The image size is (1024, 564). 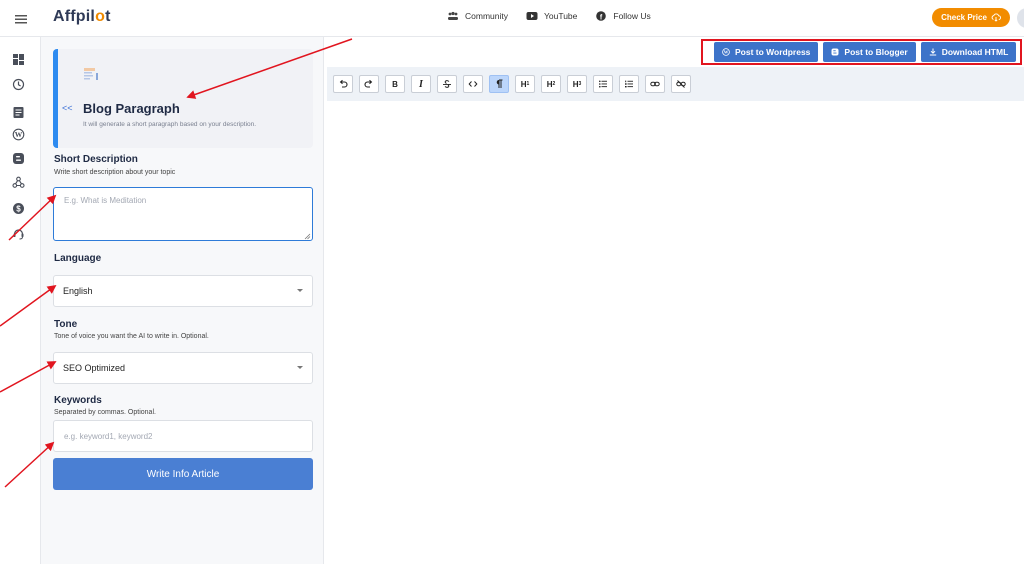 What do you see at coordinates (395, 84) in the screenshot?
I see `bold-button: B` at bounding box center [395, 84].